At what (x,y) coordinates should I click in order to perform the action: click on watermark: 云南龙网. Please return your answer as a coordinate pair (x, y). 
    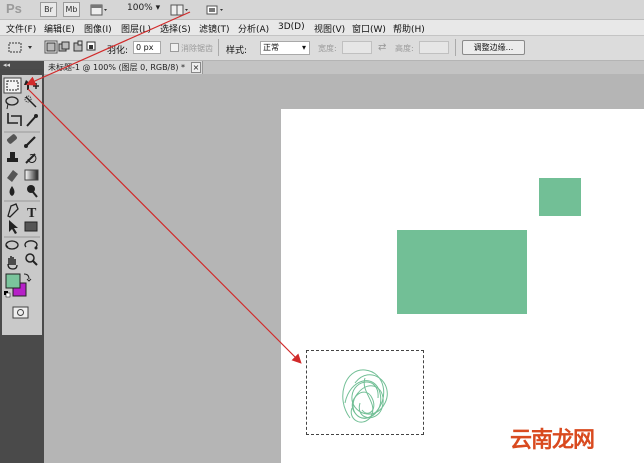
    Looking at the image, I should click on (552, 440).